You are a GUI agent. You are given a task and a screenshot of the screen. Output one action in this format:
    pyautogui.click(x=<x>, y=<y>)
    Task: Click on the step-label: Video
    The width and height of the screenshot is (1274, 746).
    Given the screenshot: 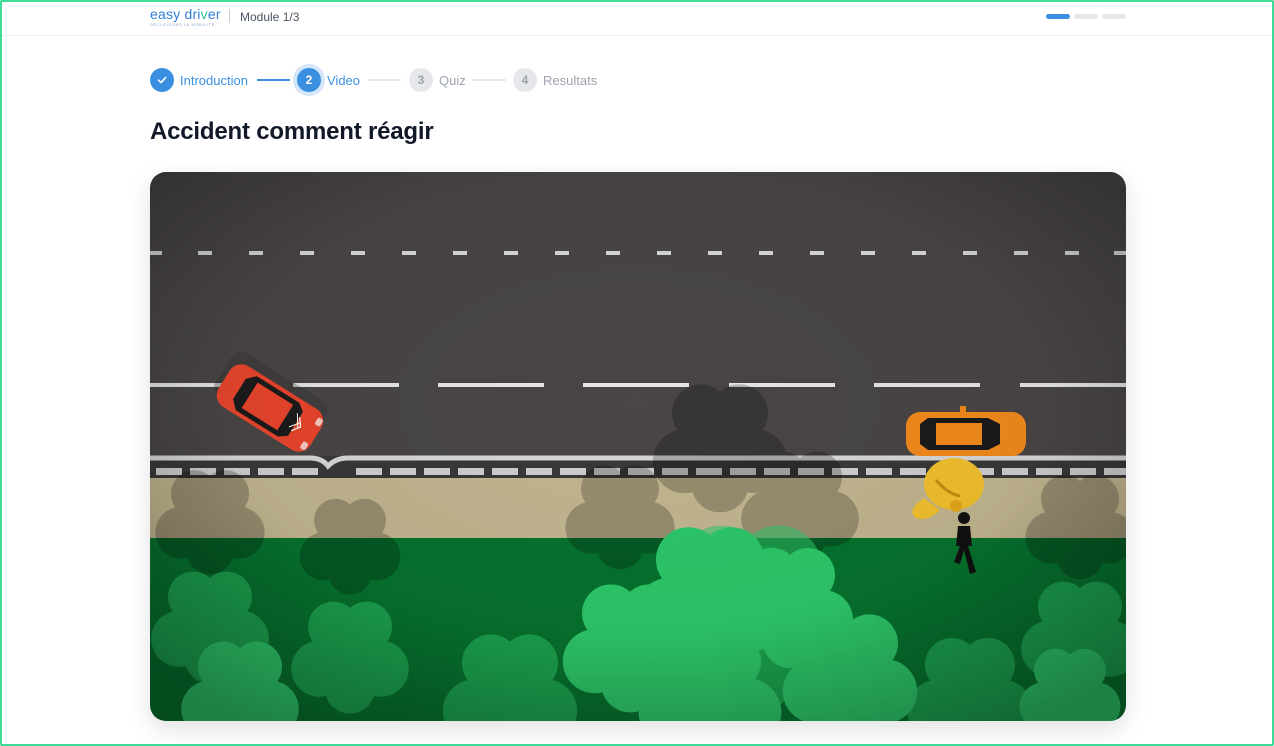 What is the action you would take?
    pyautogui.click(x=344, y=80)
    